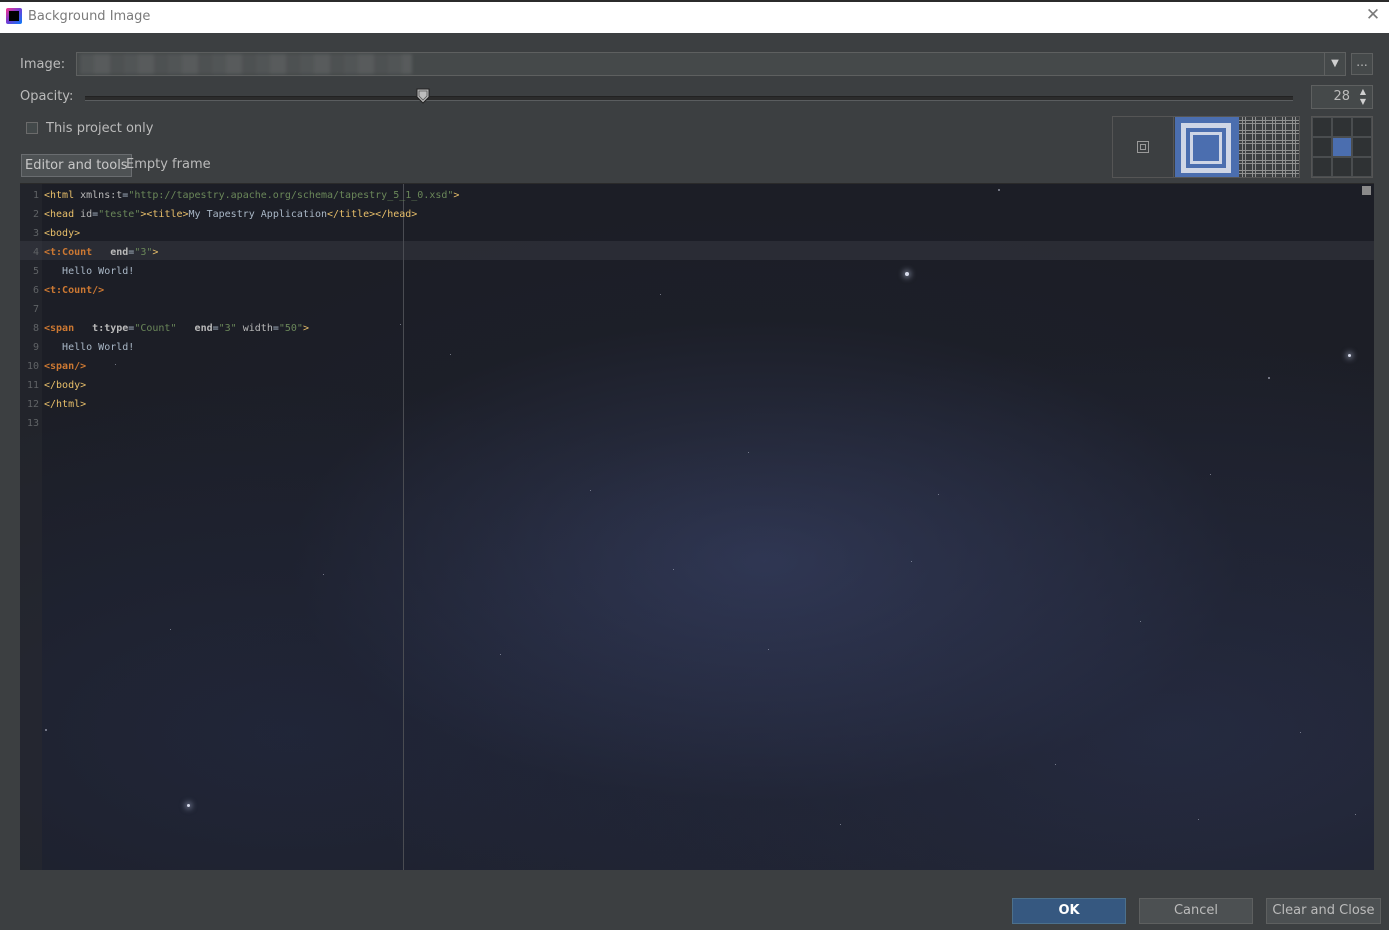 The image size is (1389, 930). I want to click on line-number: 1, so click(35, 195).